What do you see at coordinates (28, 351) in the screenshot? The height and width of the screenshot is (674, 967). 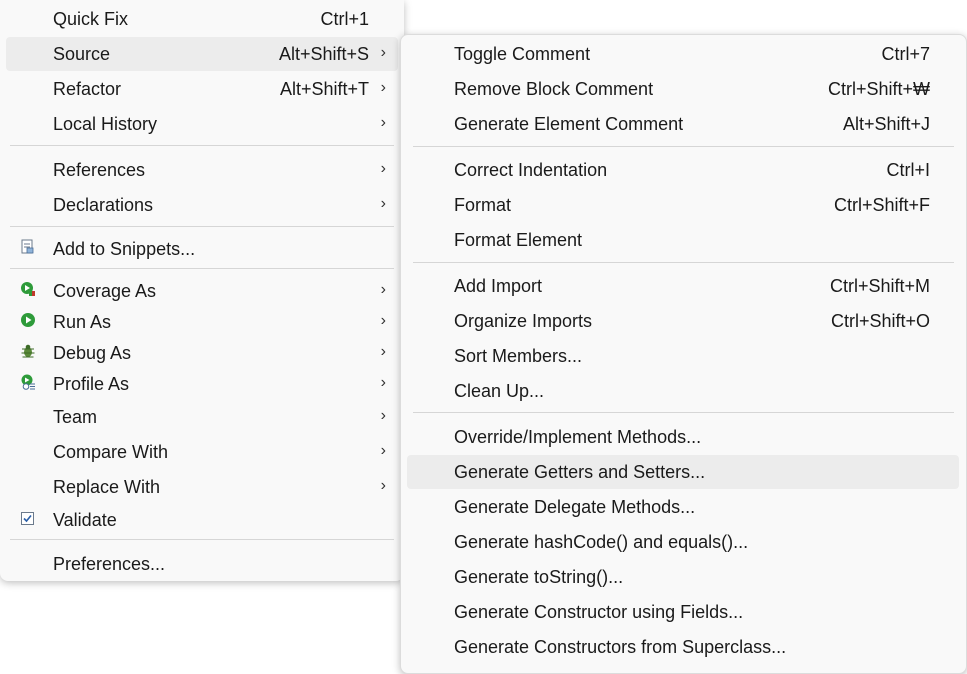 I see `debug-bug-icon` at bounding box center [28, 351].